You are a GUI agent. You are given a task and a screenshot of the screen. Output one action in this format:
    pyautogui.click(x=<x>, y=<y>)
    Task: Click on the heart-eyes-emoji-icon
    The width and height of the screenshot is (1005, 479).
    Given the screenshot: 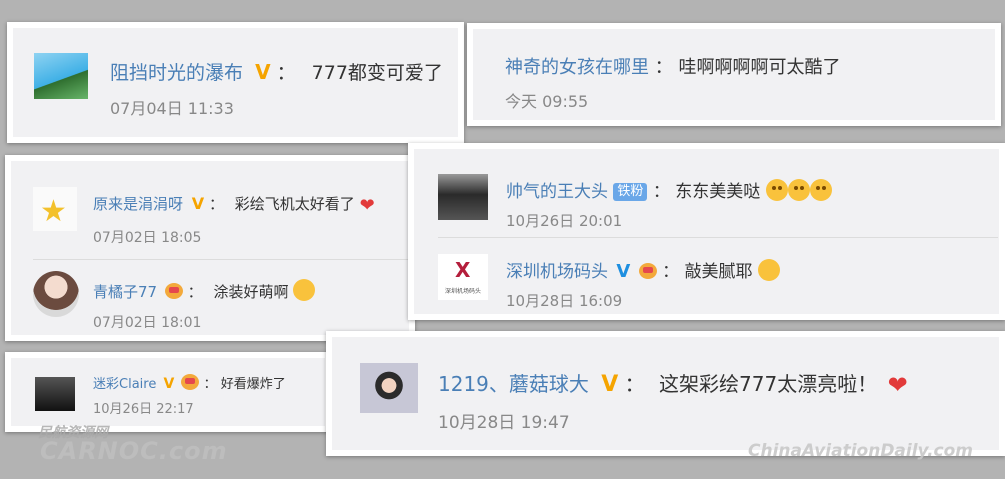 What is the action you would take?
    pyautogui.click(x=768, y=270)
    